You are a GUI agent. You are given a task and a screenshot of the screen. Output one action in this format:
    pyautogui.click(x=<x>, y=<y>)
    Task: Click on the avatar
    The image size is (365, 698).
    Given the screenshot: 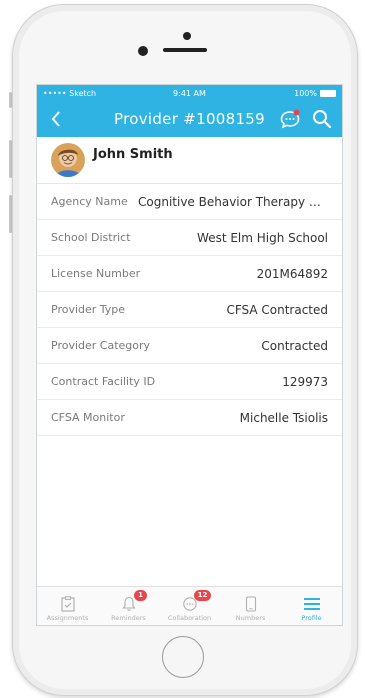 What is the action you would take?
    pyautogui.click(x=68, y=160)
    